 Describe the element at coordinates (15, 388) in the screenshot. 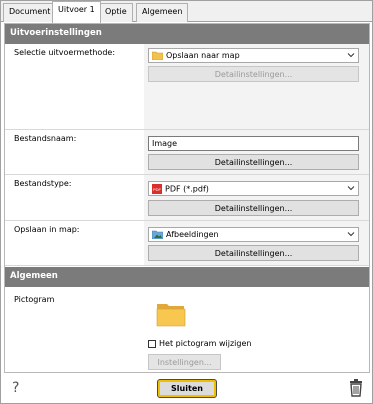

I see `help-icon: ?` at that location.